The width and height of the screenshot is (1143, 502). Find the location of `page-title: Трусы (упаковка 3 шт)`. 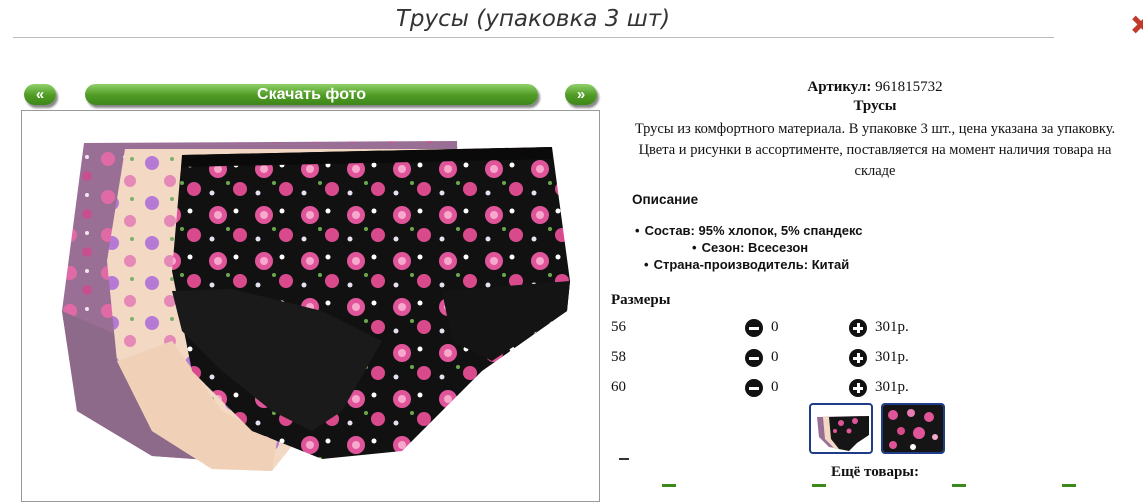

page-title: Трусы (упаковка 3 шт) is located at coordinates (533, 19).